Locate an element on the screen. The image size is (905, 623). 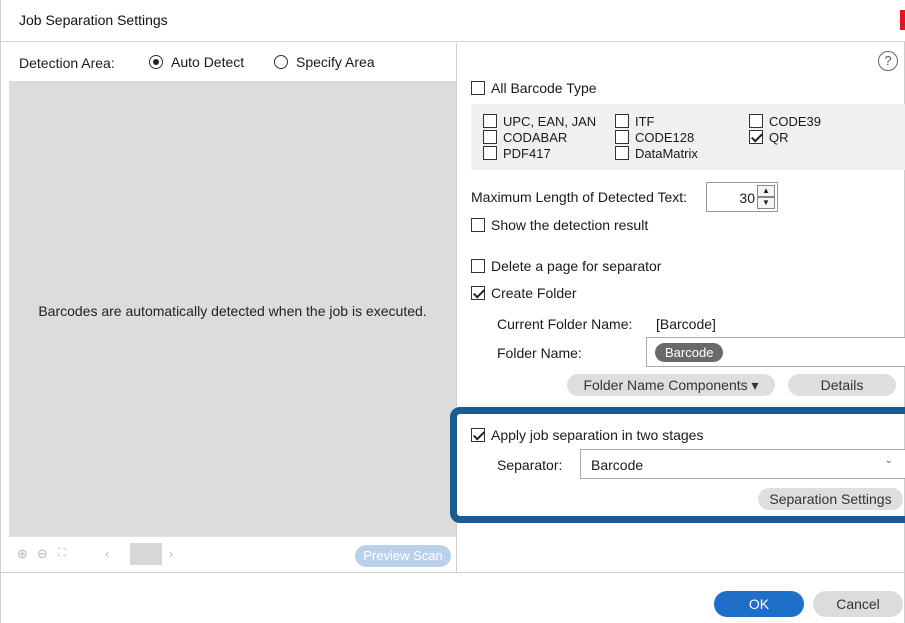
folder-name-field: Barcode is located at coordinates (775, 352).